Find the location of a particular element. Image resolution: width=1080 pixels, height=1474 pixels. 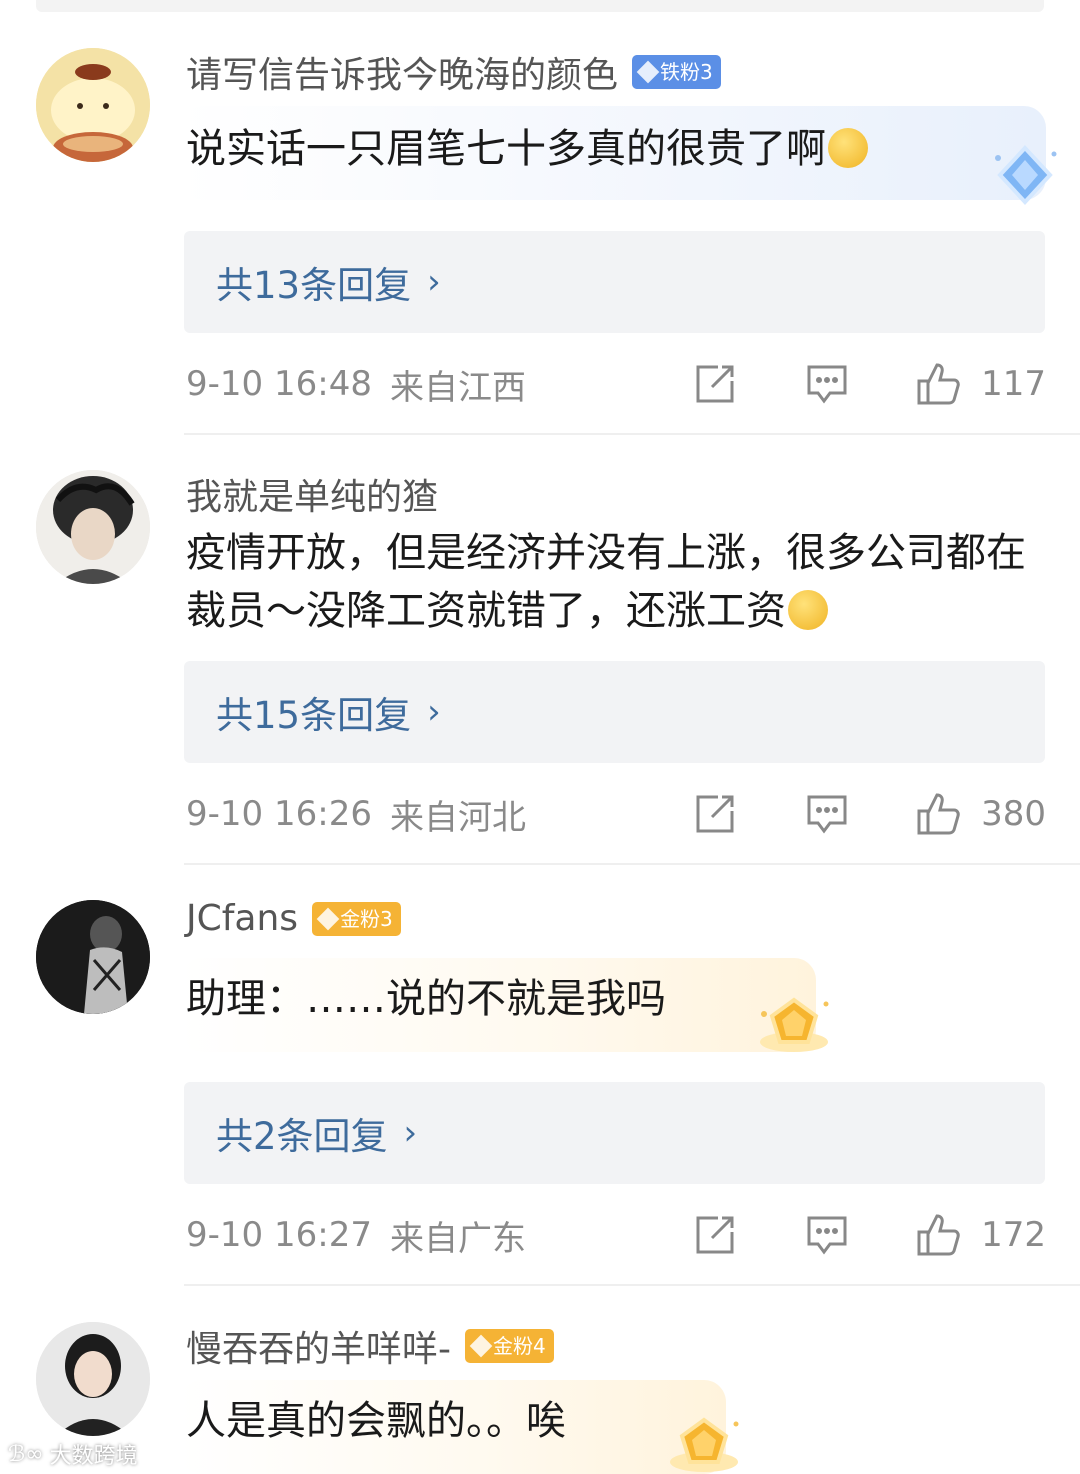

previous-reply-box-edge is located at coordinates (540, 6).